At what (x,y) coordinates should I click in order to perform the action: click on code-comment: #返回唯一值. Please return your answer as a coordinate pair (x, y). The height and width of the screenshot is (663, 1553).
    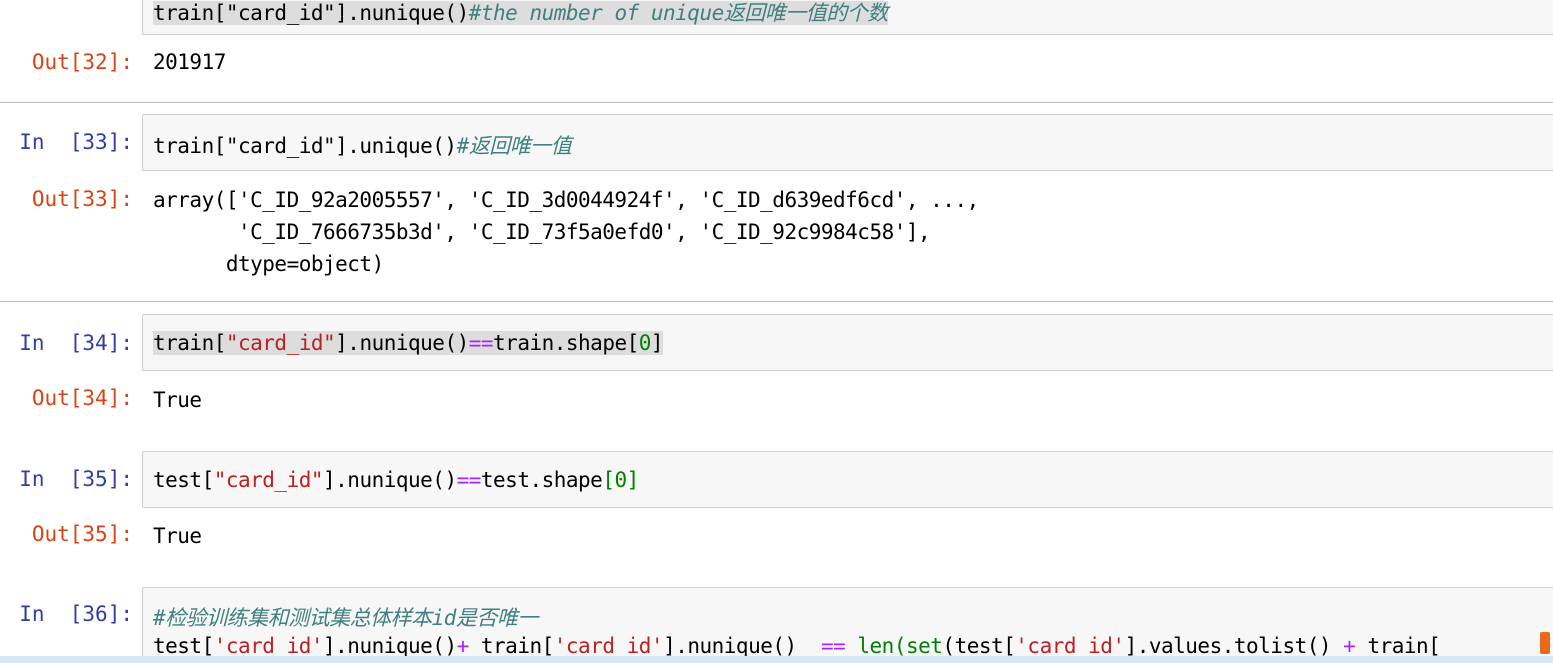
    Looking at the image, I should click on (514, 146).